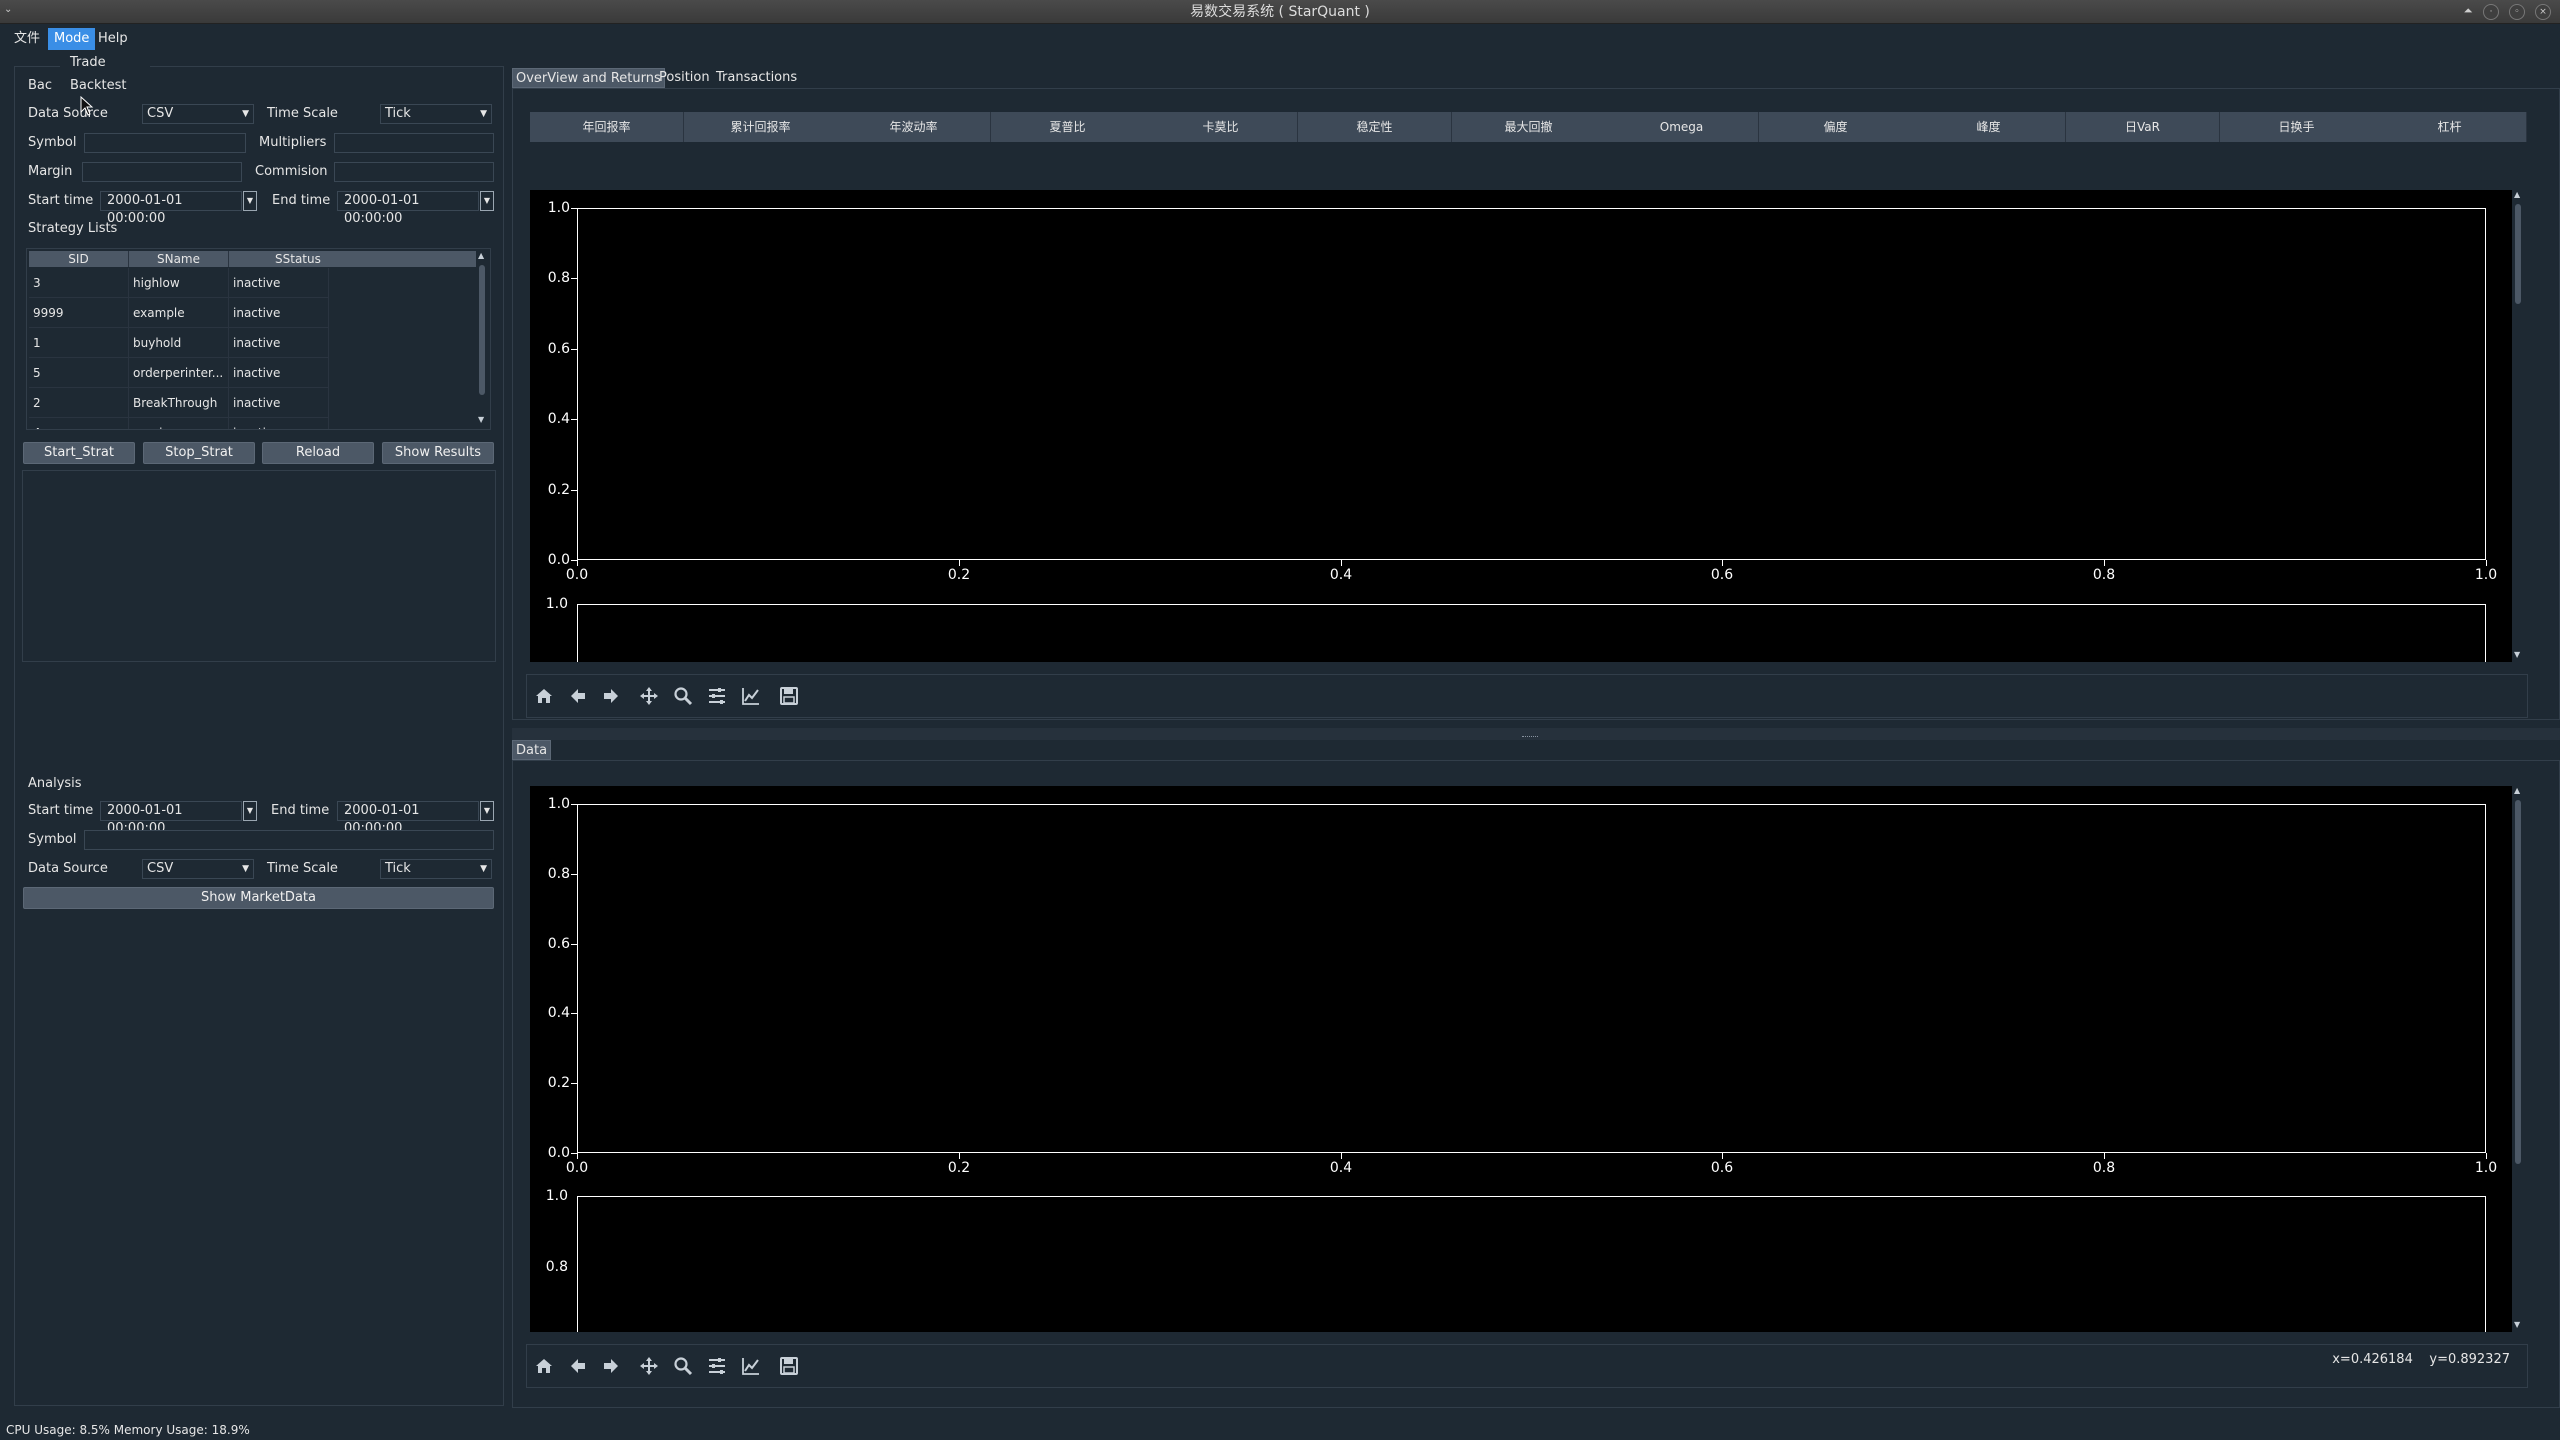  I want to click on reload-button: Reload, so click(318, 453).